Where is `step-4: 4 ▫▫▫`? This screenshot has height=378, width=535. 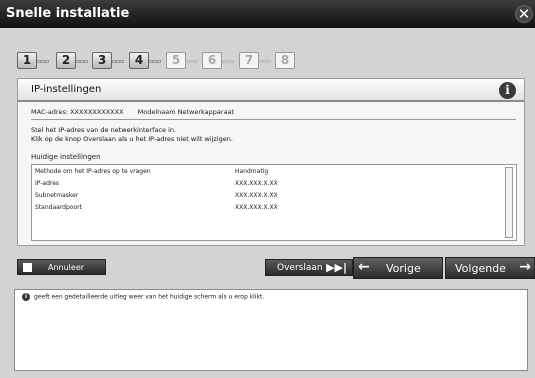 step-4: 4 ▫▫▫ is located at coordinates (145, 59).